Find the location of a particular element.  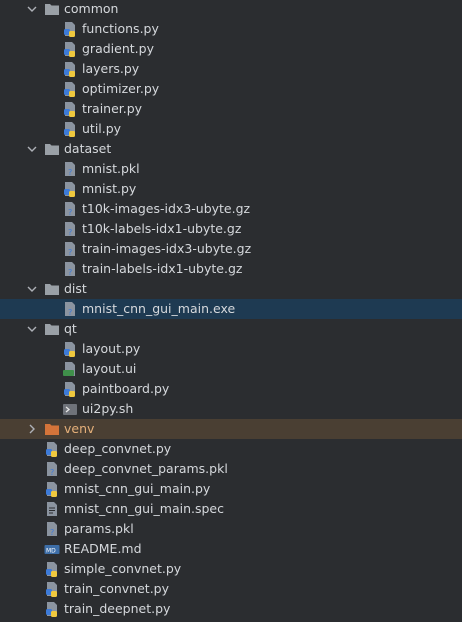

file-label: mnist_cnn_gui_main.py is located at coordinates (137, 488).